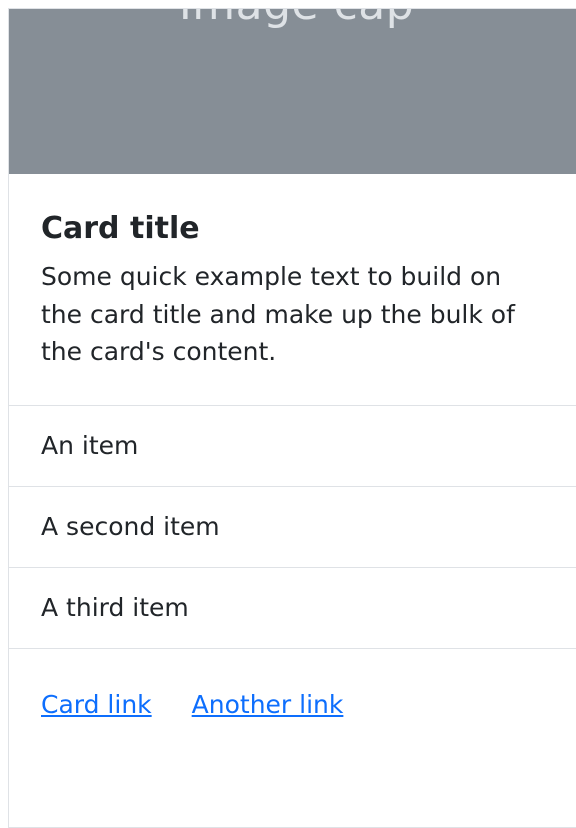 Image resolution: width=576 pixels, height=828 pixels. What do you see at coordinates (96, 704) in the screenshot?
I see `card-link: Card link` at bounding box center [96, 704].